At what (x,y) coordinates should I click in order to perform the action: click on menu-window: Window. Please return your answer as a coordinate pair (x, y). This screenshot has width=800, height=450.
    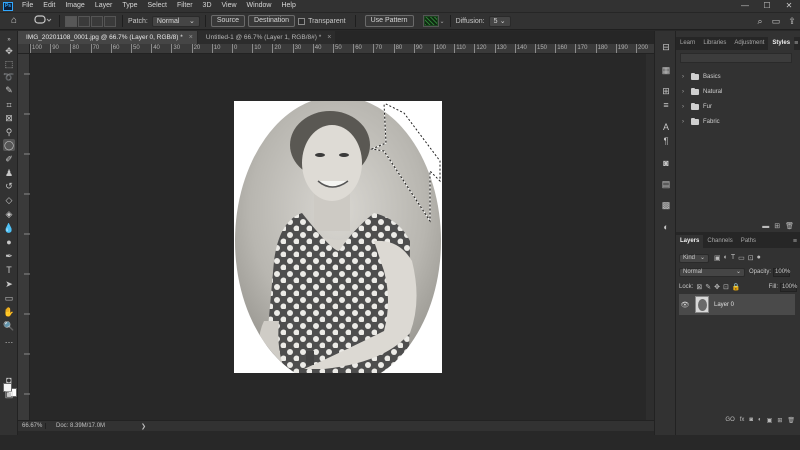
    Looking at the image, I should click on (259, 6).